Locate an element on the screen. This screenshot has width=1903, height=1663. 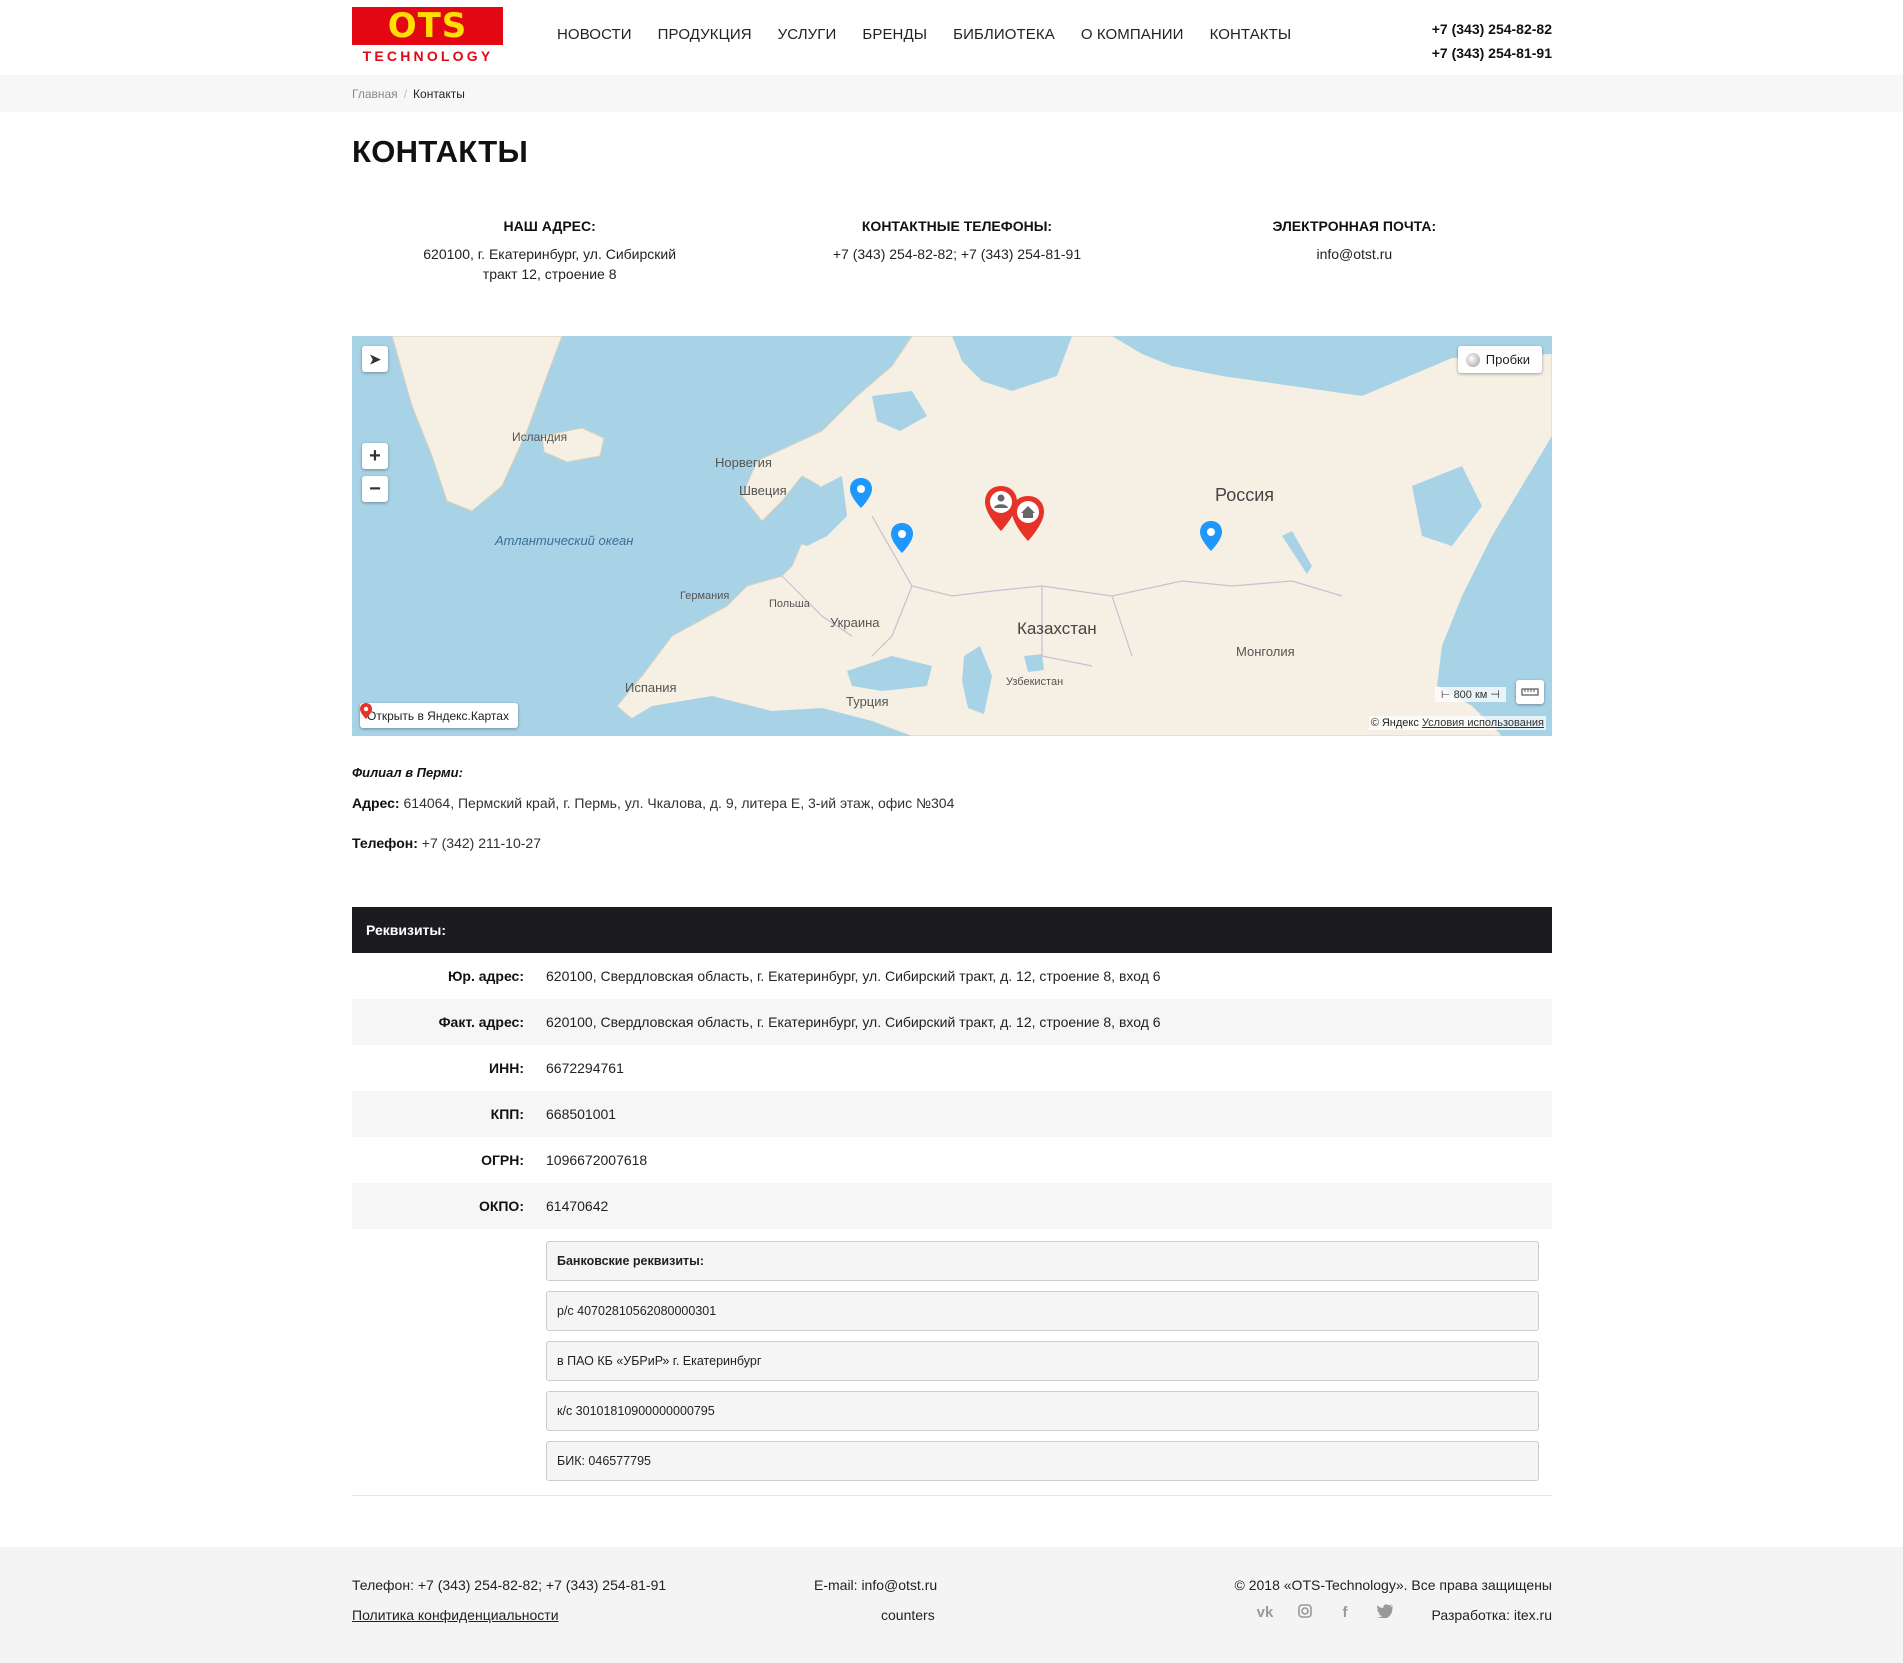
map-label-norway: Норвегия is located at coordinates (743, 462).